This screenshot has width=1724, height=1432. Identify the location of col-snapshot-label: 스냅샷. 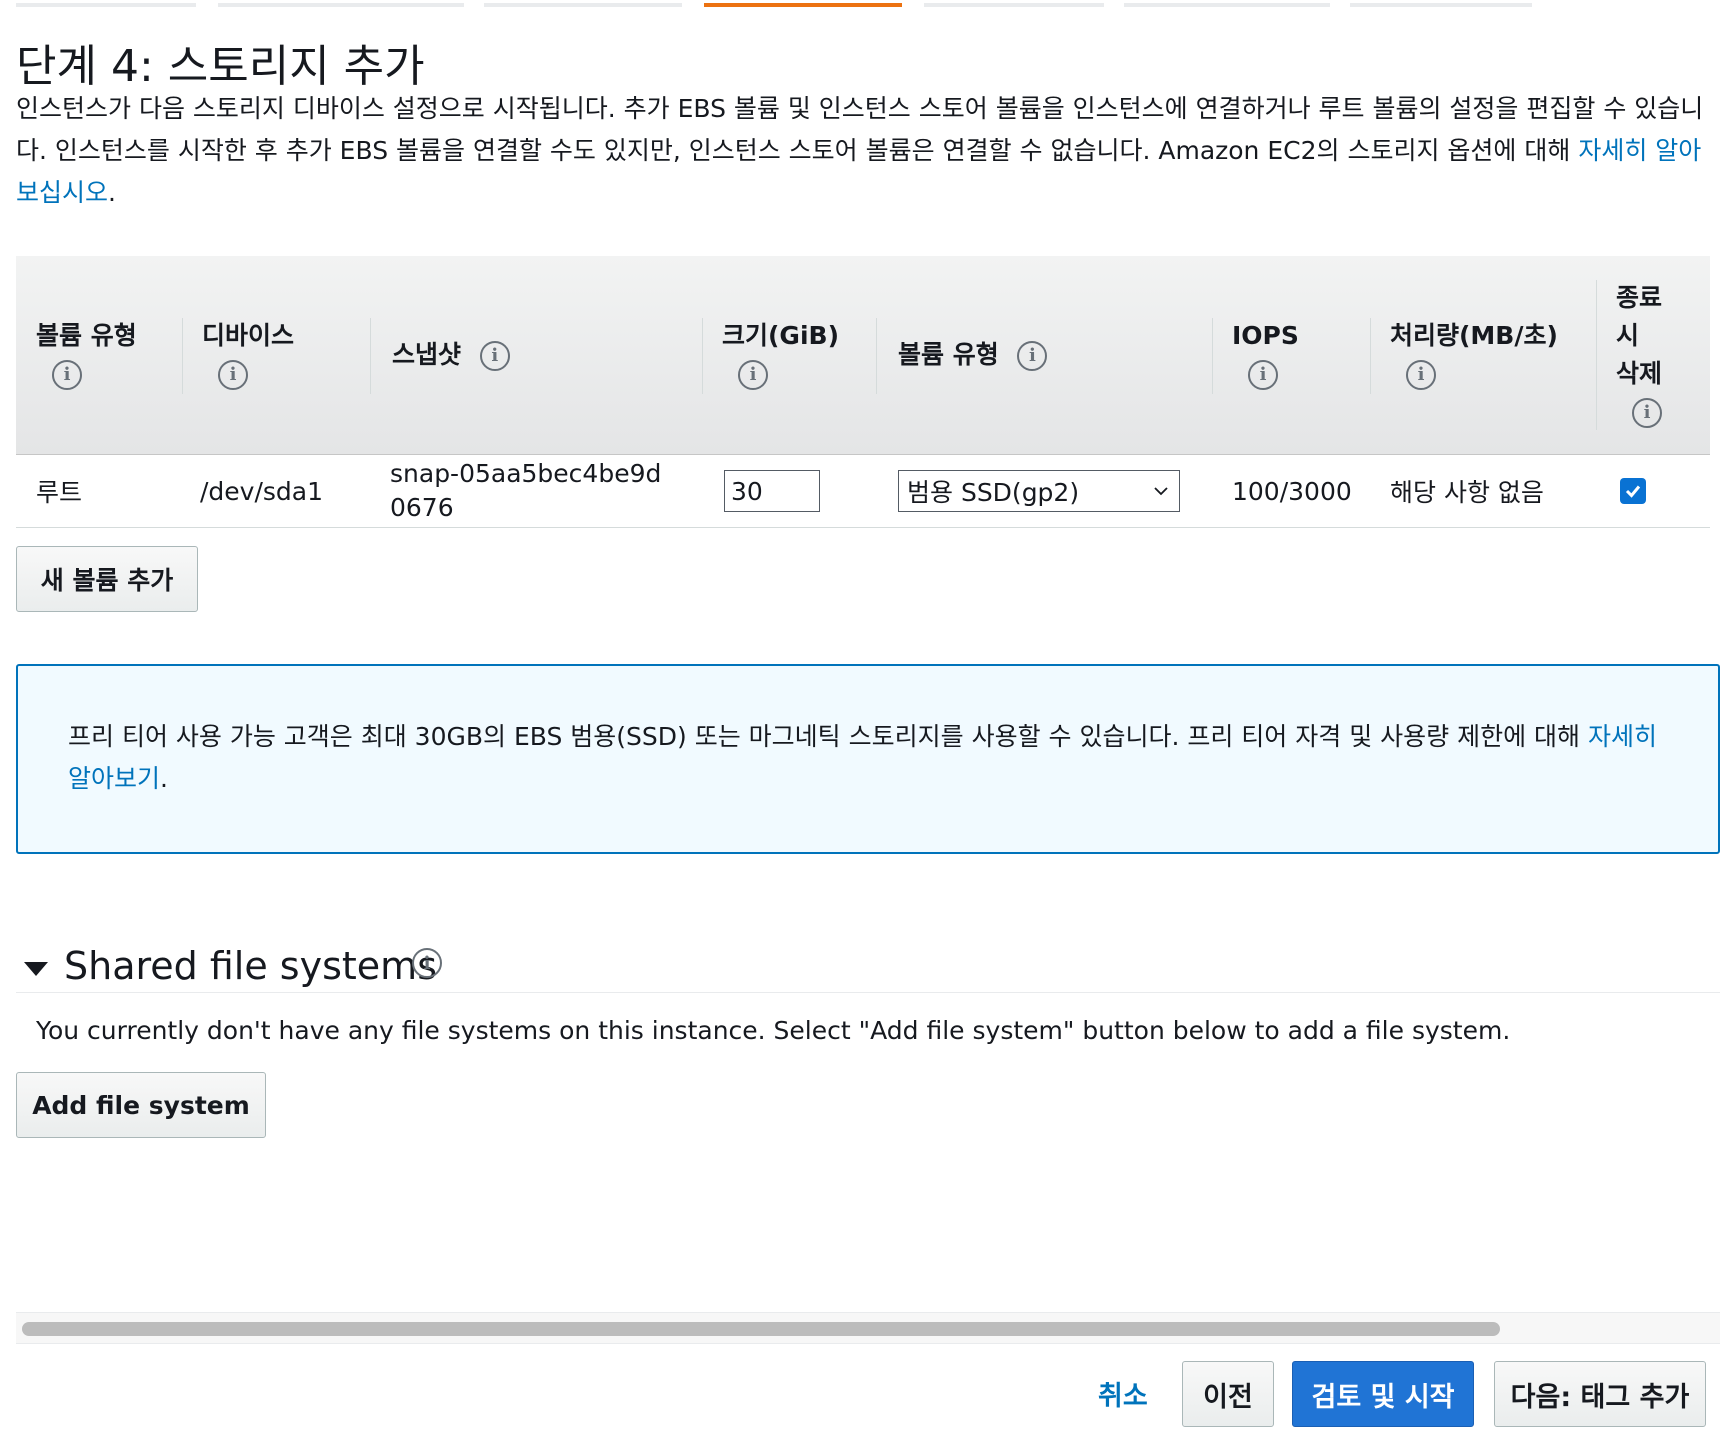
(427, 354).